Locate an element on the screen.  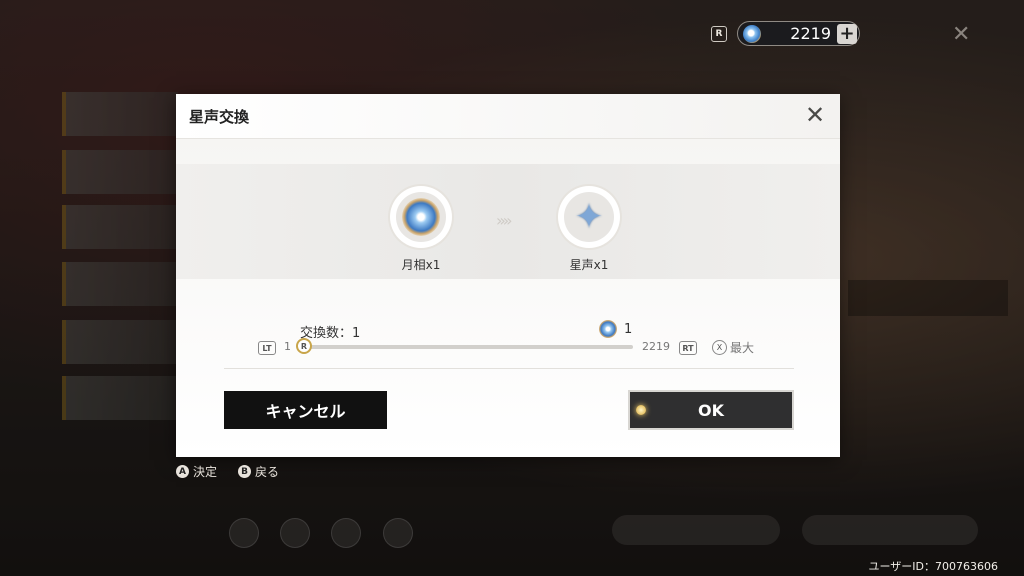
star-voice-icon: ✦ is located at coordinates (589, 217).